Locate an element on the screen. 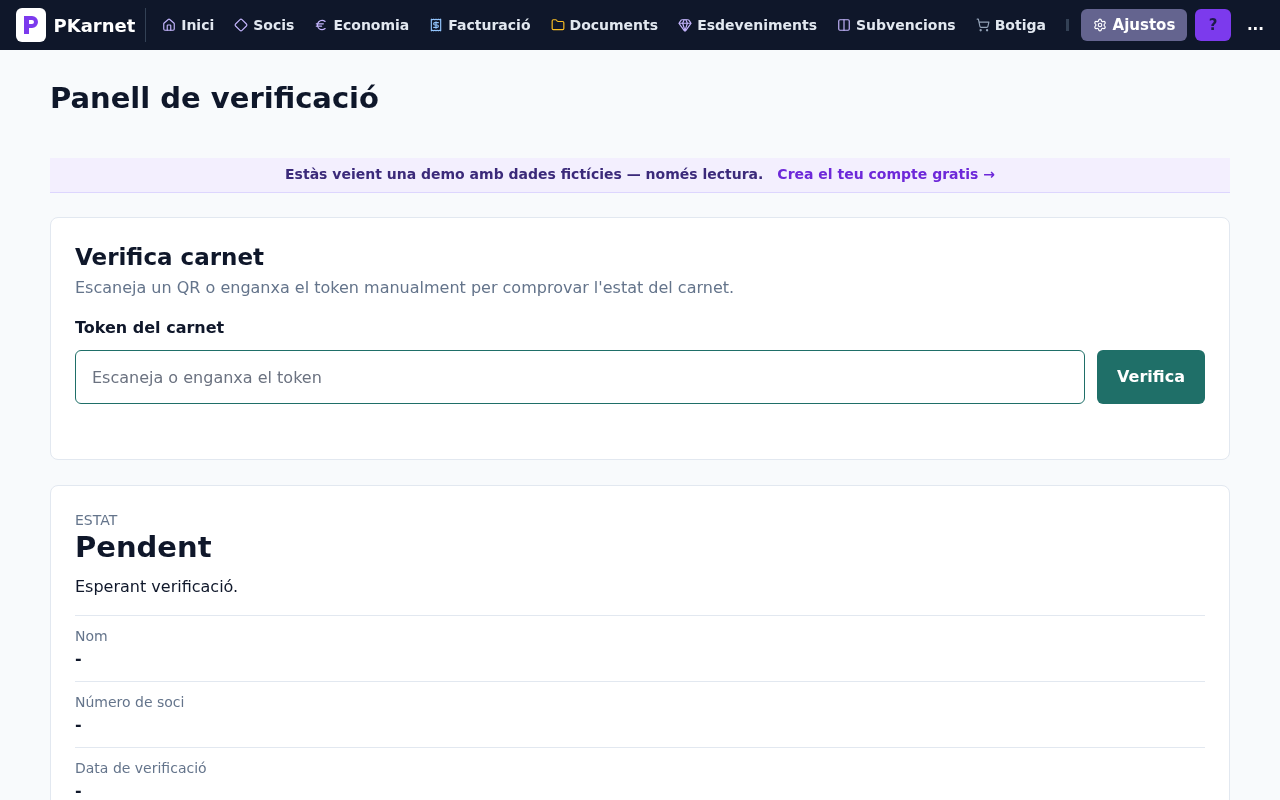  settings-icon is located at coordinates (1099, 25).